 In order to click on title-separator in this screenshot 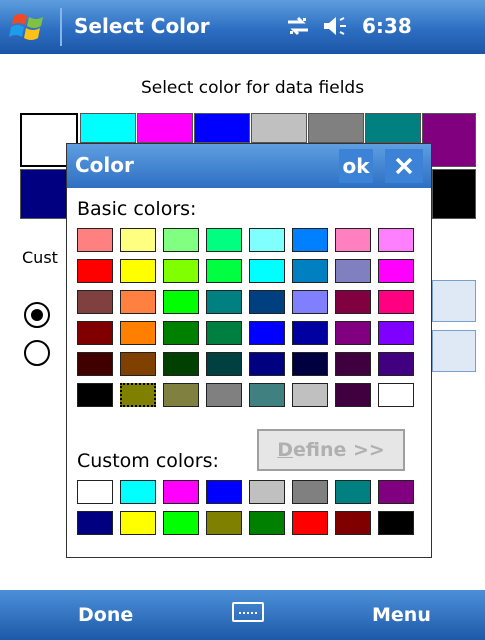, I will do `click(61, 27)`.